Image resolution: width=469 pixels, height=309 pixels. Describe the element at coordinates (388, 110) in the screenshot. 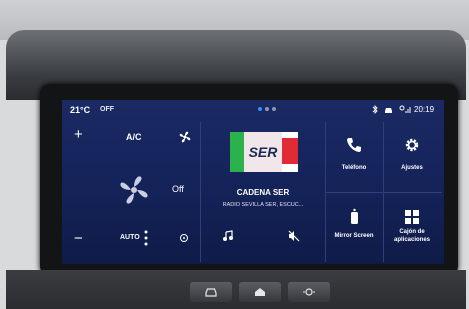

I see `connected-car-icon` at that location.